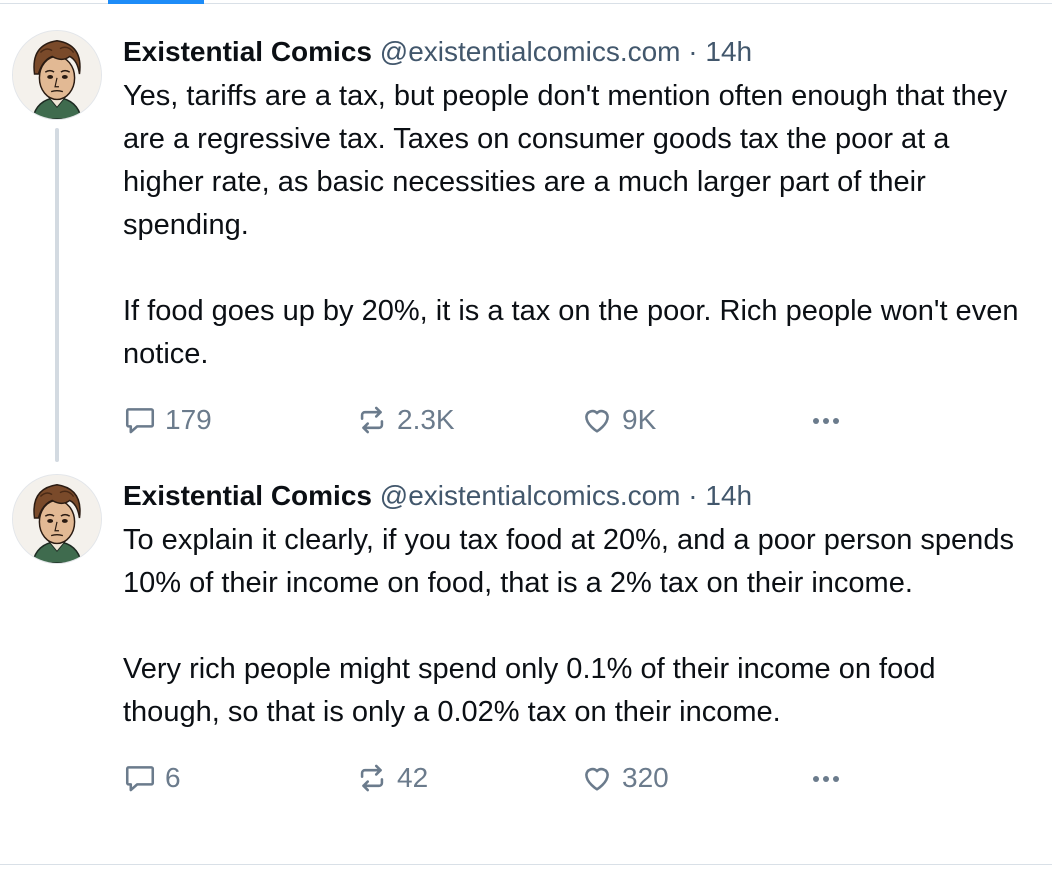 The height and width of the screenshot is (873, 1052). I want to click on reply-button: 179, so click(167, 420).